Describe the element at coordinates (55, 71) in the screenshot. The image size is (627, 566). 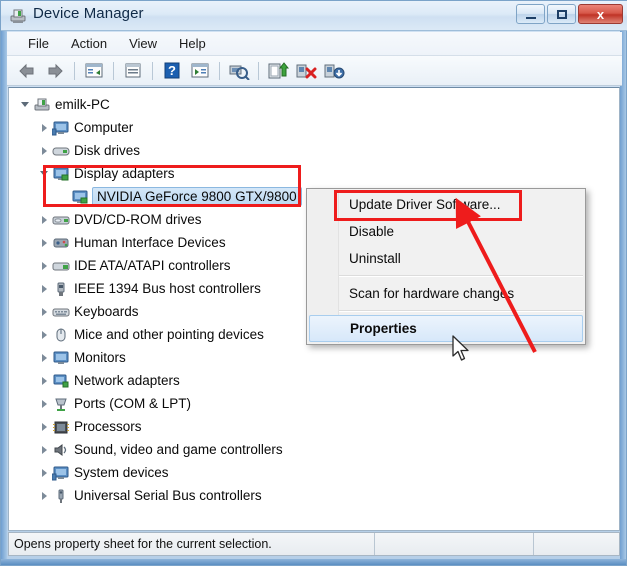
I see `forward-button` at that location.